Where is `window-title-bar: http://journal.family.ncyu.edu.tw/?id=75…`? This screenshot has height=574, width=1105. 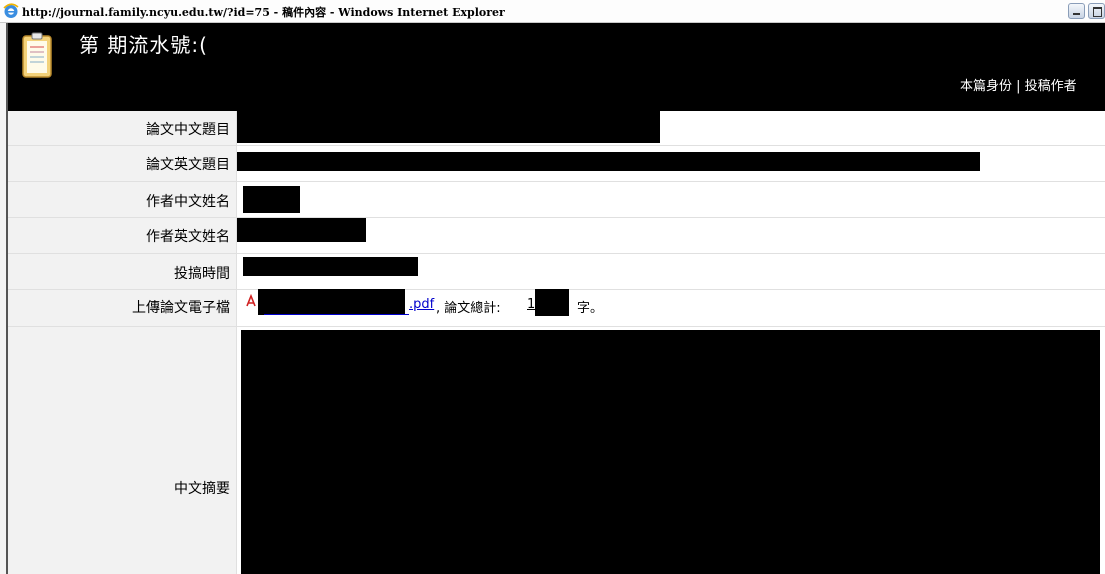 window-title-bar: http://journal.family.ncyu.edu.tw/?id=75… is located at coordinates (552, 11).